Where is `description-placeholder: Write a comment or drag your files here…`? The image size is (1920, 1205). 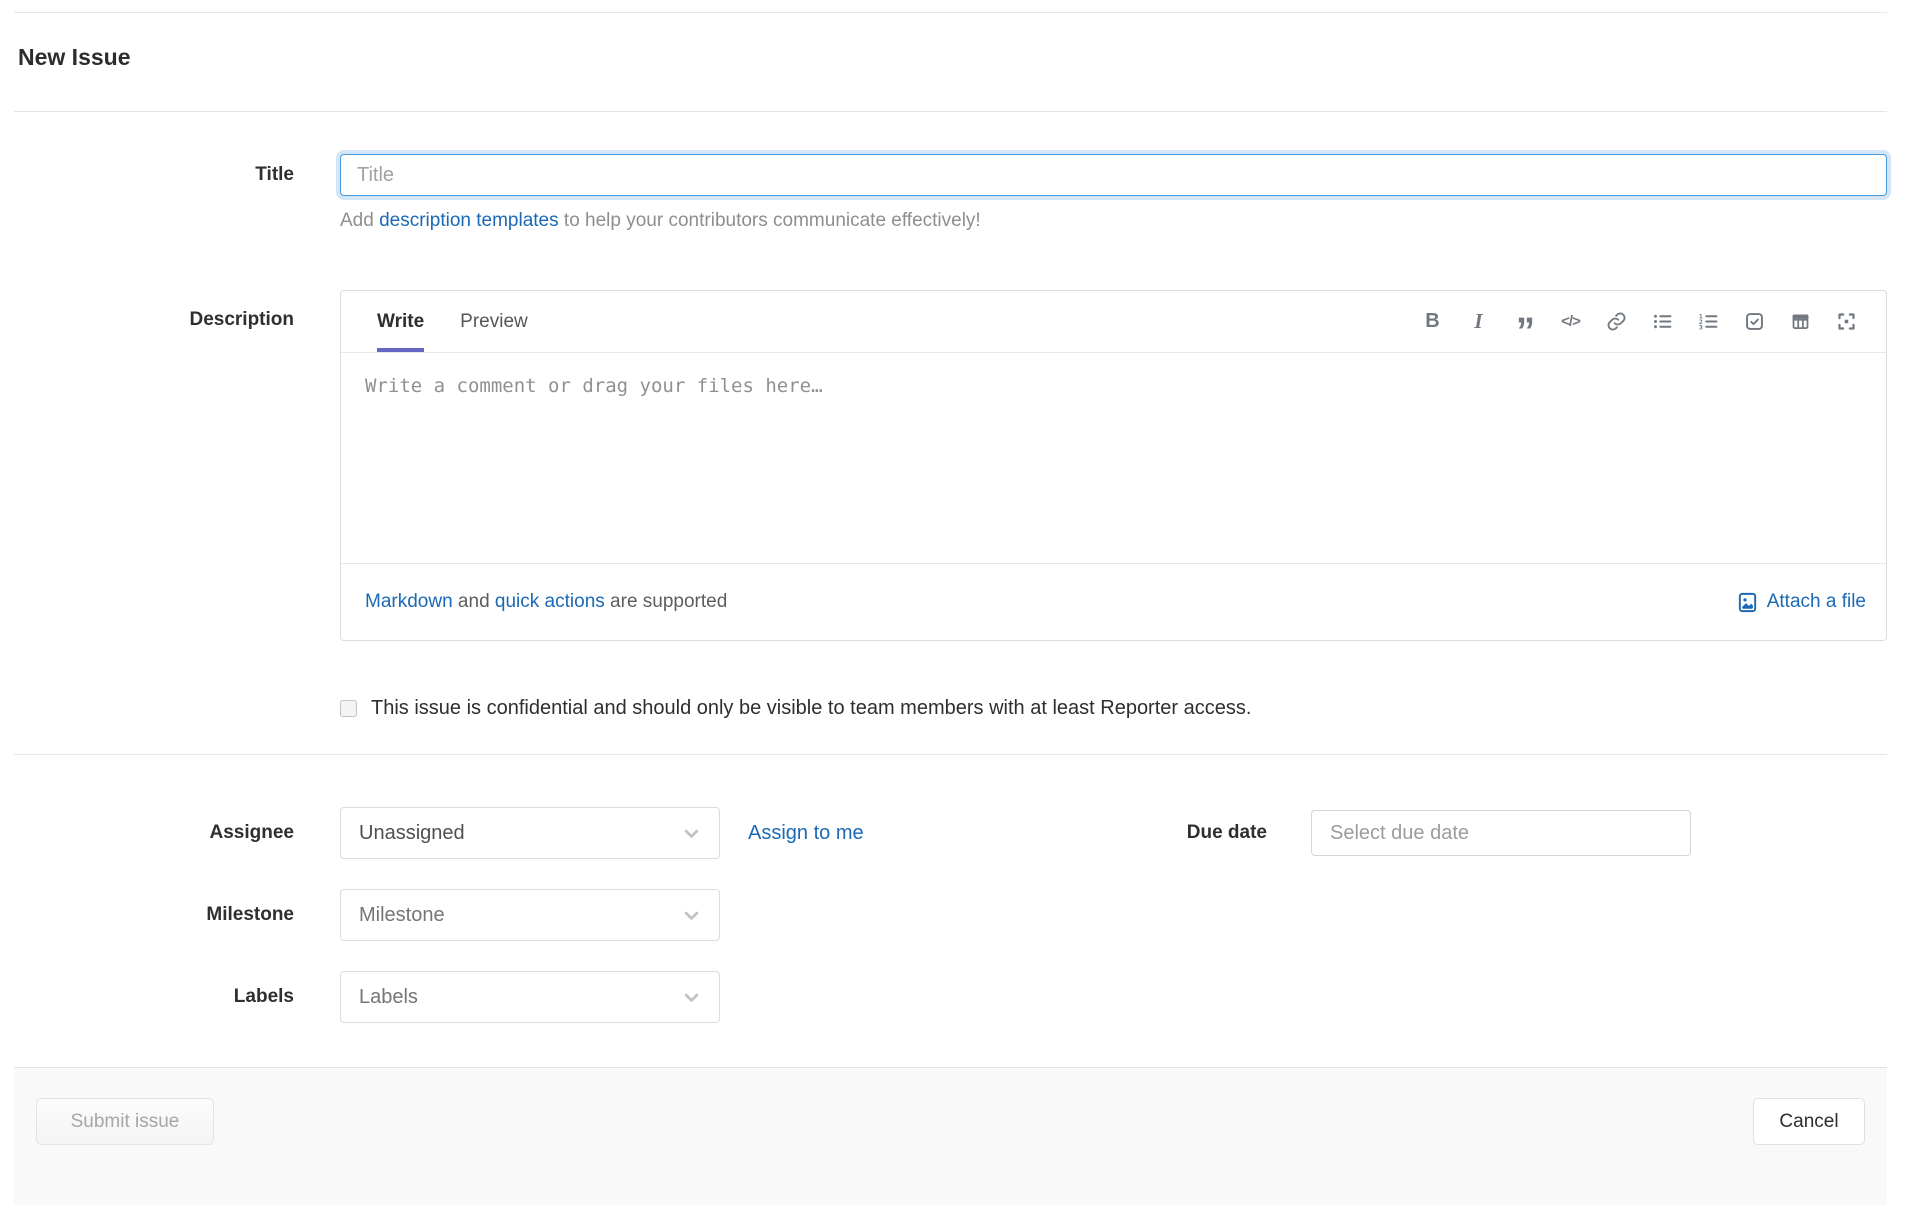 description-placeholder: Write a comment or drag your files here… is located at coordinates (594, 386).